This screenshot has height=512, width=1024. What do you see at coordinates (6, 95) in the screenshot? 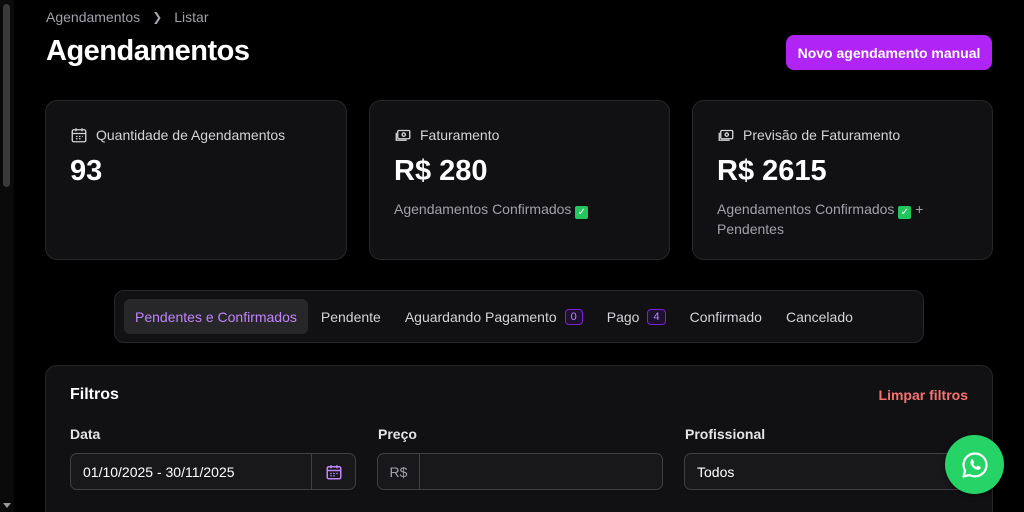
I see `scrollbar-thumb` at bounding box center [6, 95].